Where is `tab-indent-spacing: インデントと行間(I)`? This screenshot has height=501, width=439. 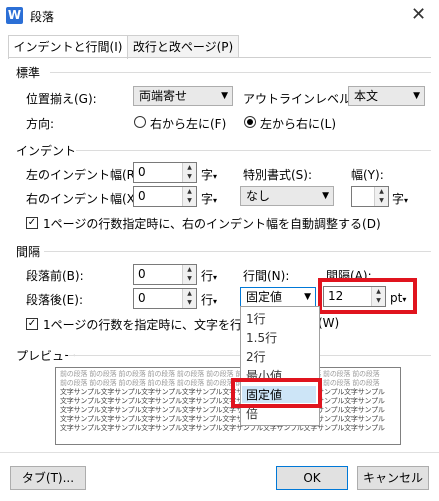
tab-indent-spacing: インデントと行間(I) is located at coordinates (68, 47).